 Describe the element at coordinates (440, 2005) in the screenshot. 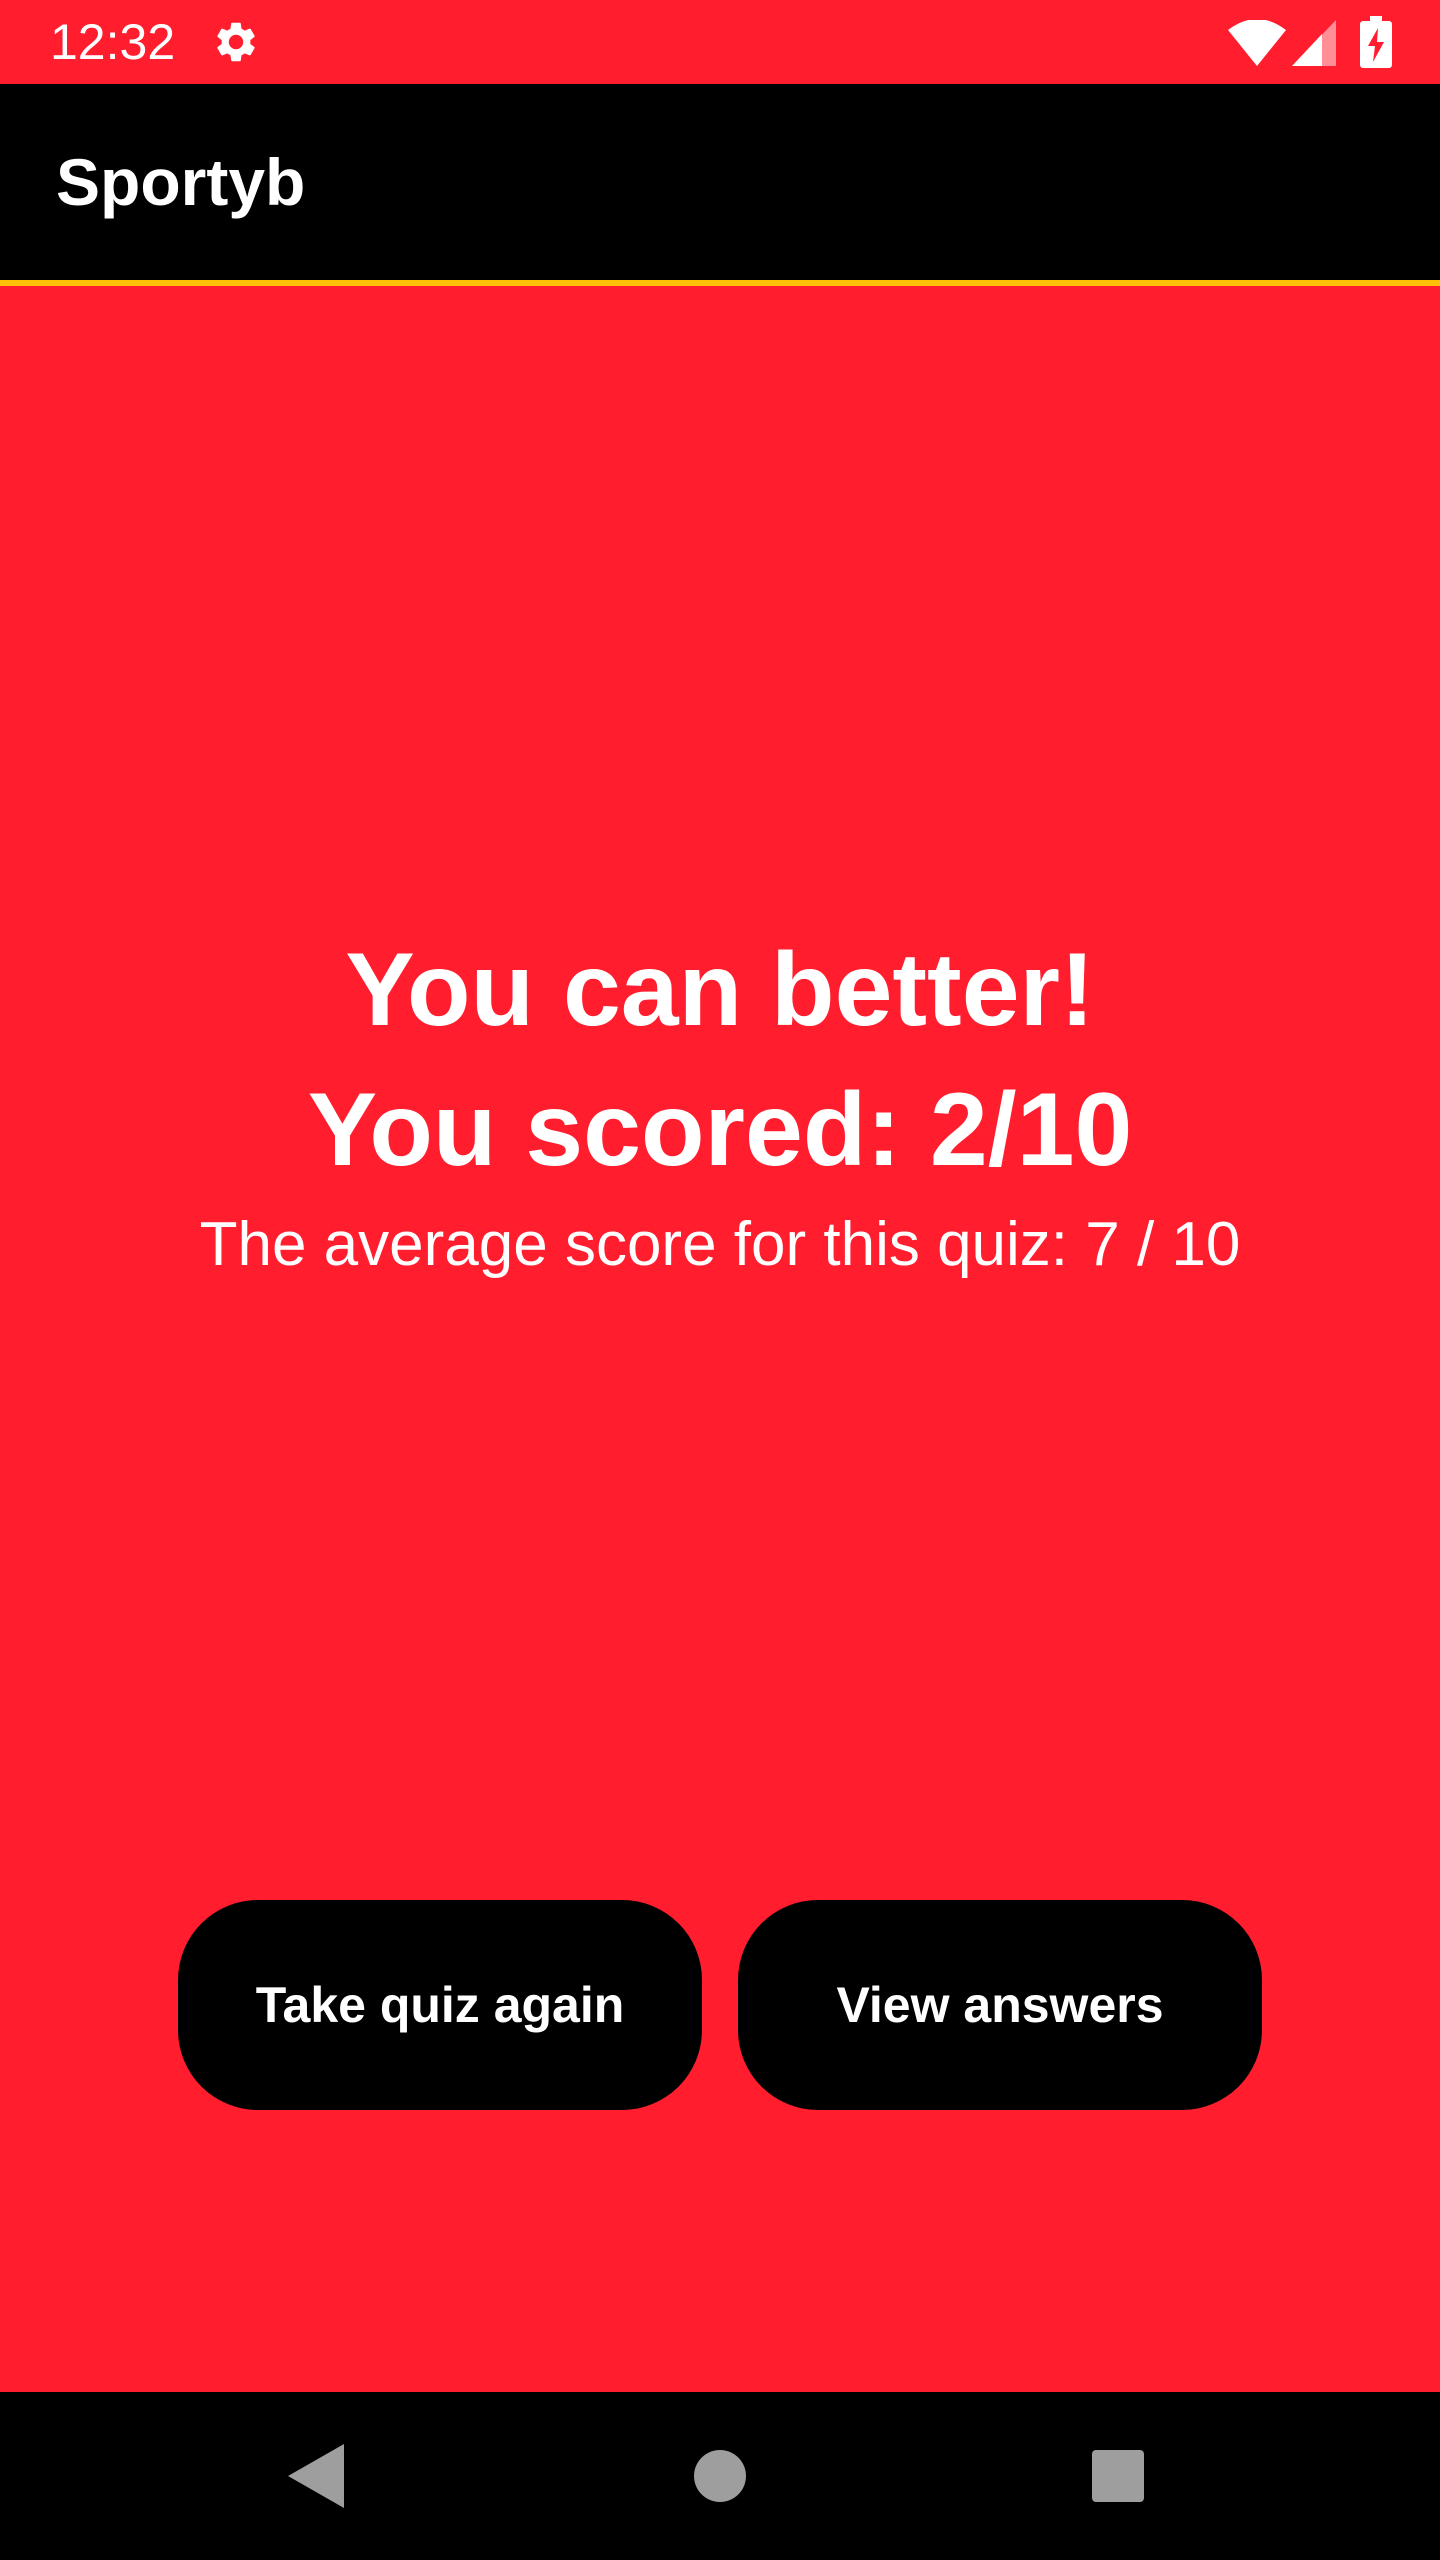

I see `take-quiz-again-button: Take quiz again` at that location.